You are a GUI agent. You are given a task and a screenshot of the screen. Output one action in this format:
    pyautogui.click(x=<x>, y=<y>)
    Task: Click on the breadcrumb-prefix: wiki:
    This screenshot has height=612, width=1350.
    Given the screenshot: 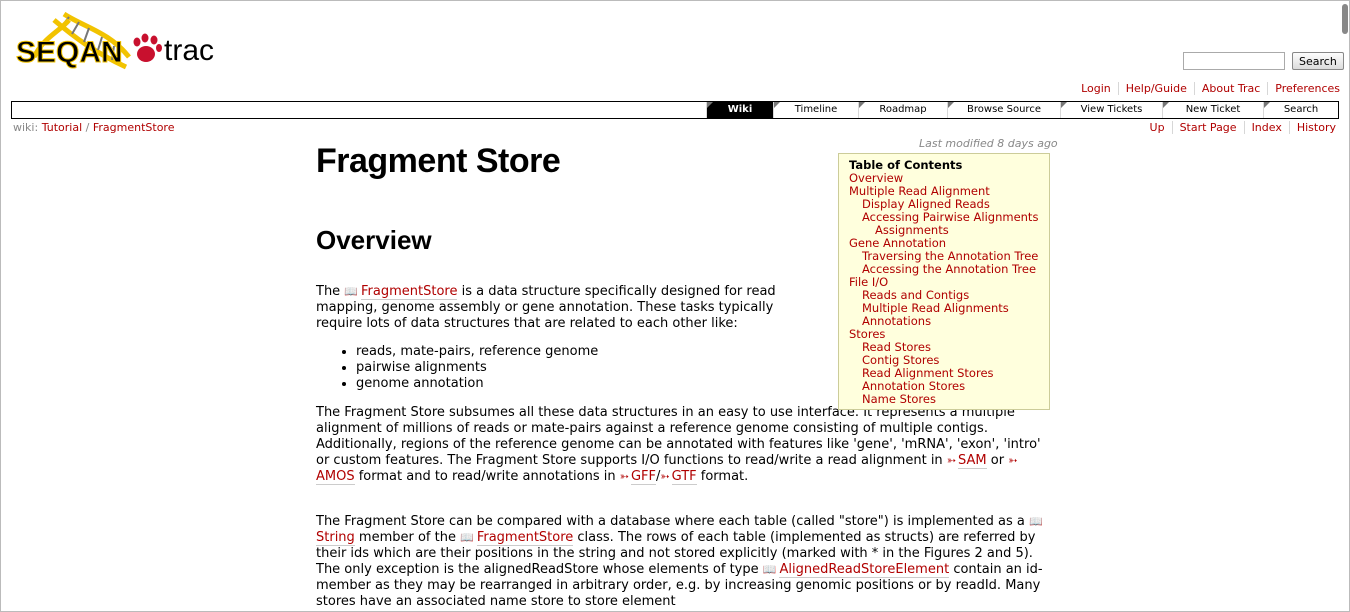 What is the action you would take?
    pyautogui.click(x=26, y=127)
    